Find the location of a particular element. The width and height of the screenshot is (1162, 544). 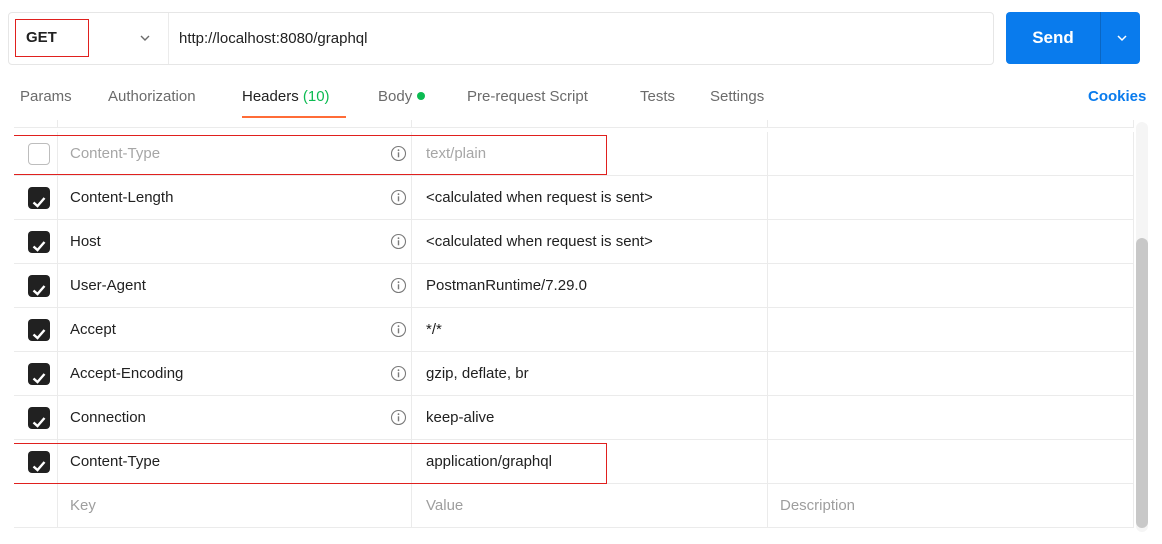

url-input: http://localhost:8080/graphql is located at coordinates (273, 38).